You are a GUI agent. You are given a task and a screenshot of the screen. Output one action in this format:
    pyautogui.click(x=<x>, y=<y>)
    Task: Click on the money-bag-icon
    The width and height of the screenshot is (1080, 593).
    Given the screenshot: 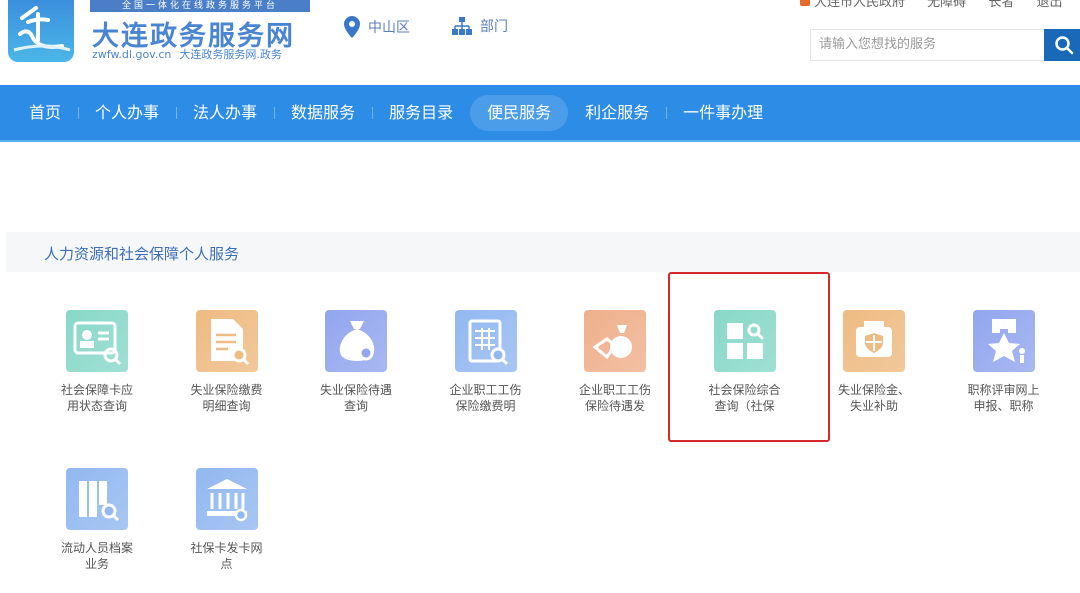 What is the action you would take?
    pyautogui.click(x=357, y=341)
    